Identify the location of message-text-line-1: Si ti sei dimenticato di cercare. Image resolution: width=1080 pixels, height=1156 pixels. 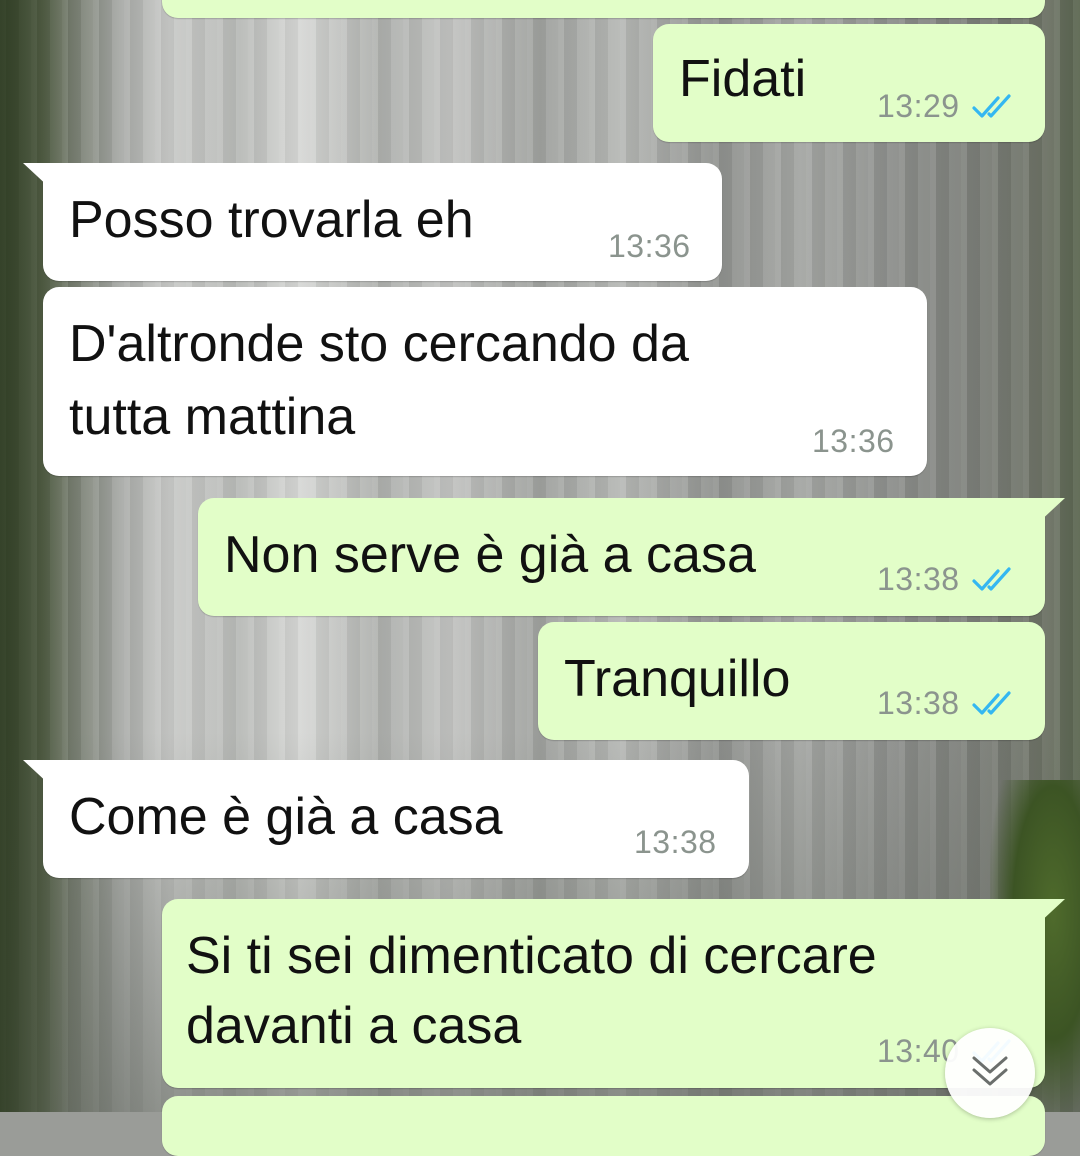
(531, 956).